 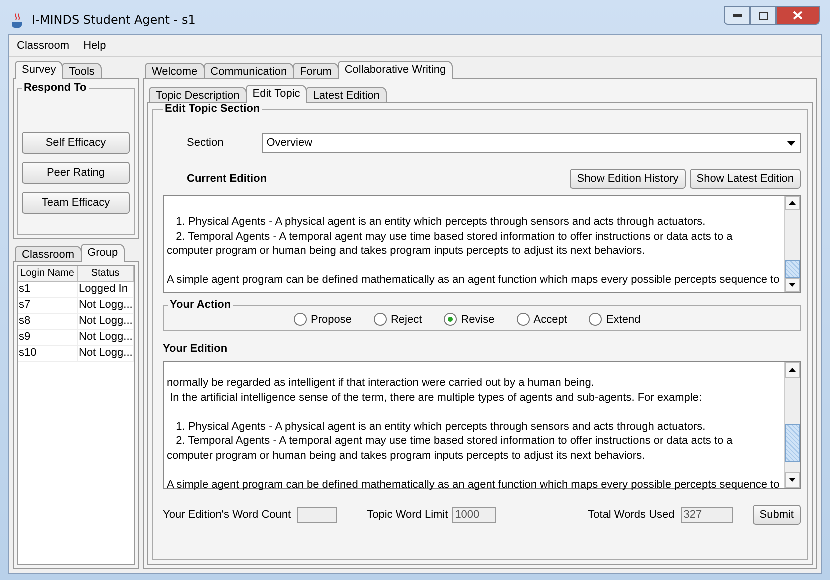 What do you see at coordinates (48, 338) in the screenshot?
I see `table-cell: s9` at bounding box center [48, 338].